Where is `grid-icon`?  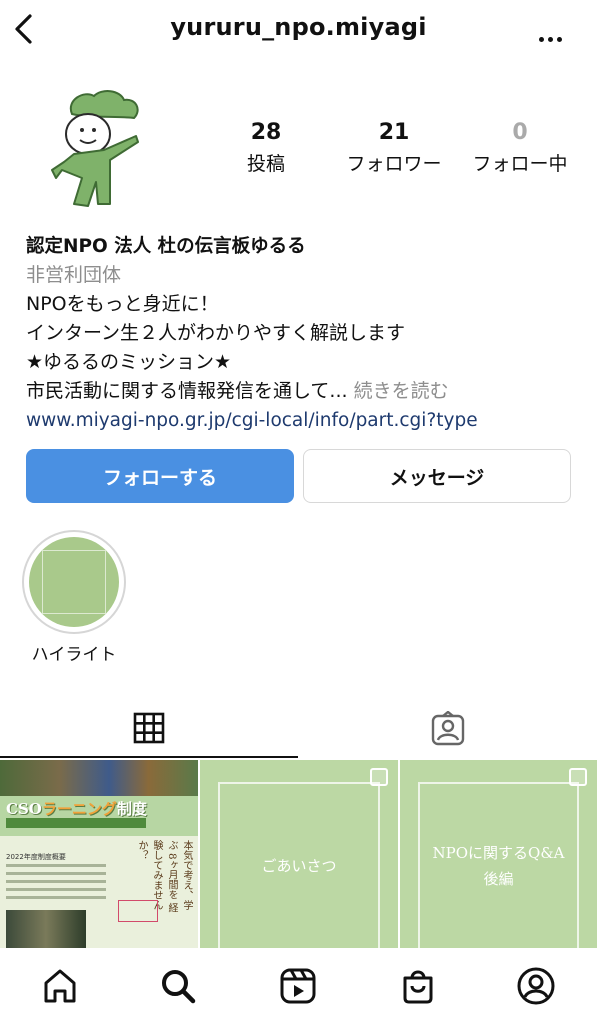
grid-icon is located at coordinates (149, 728).